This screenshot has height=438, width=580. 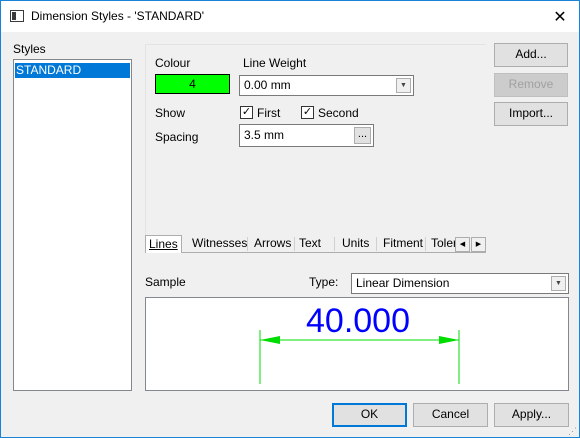 I want to click on tab-witnesses: Witnesses, so click(x=219, y=244).